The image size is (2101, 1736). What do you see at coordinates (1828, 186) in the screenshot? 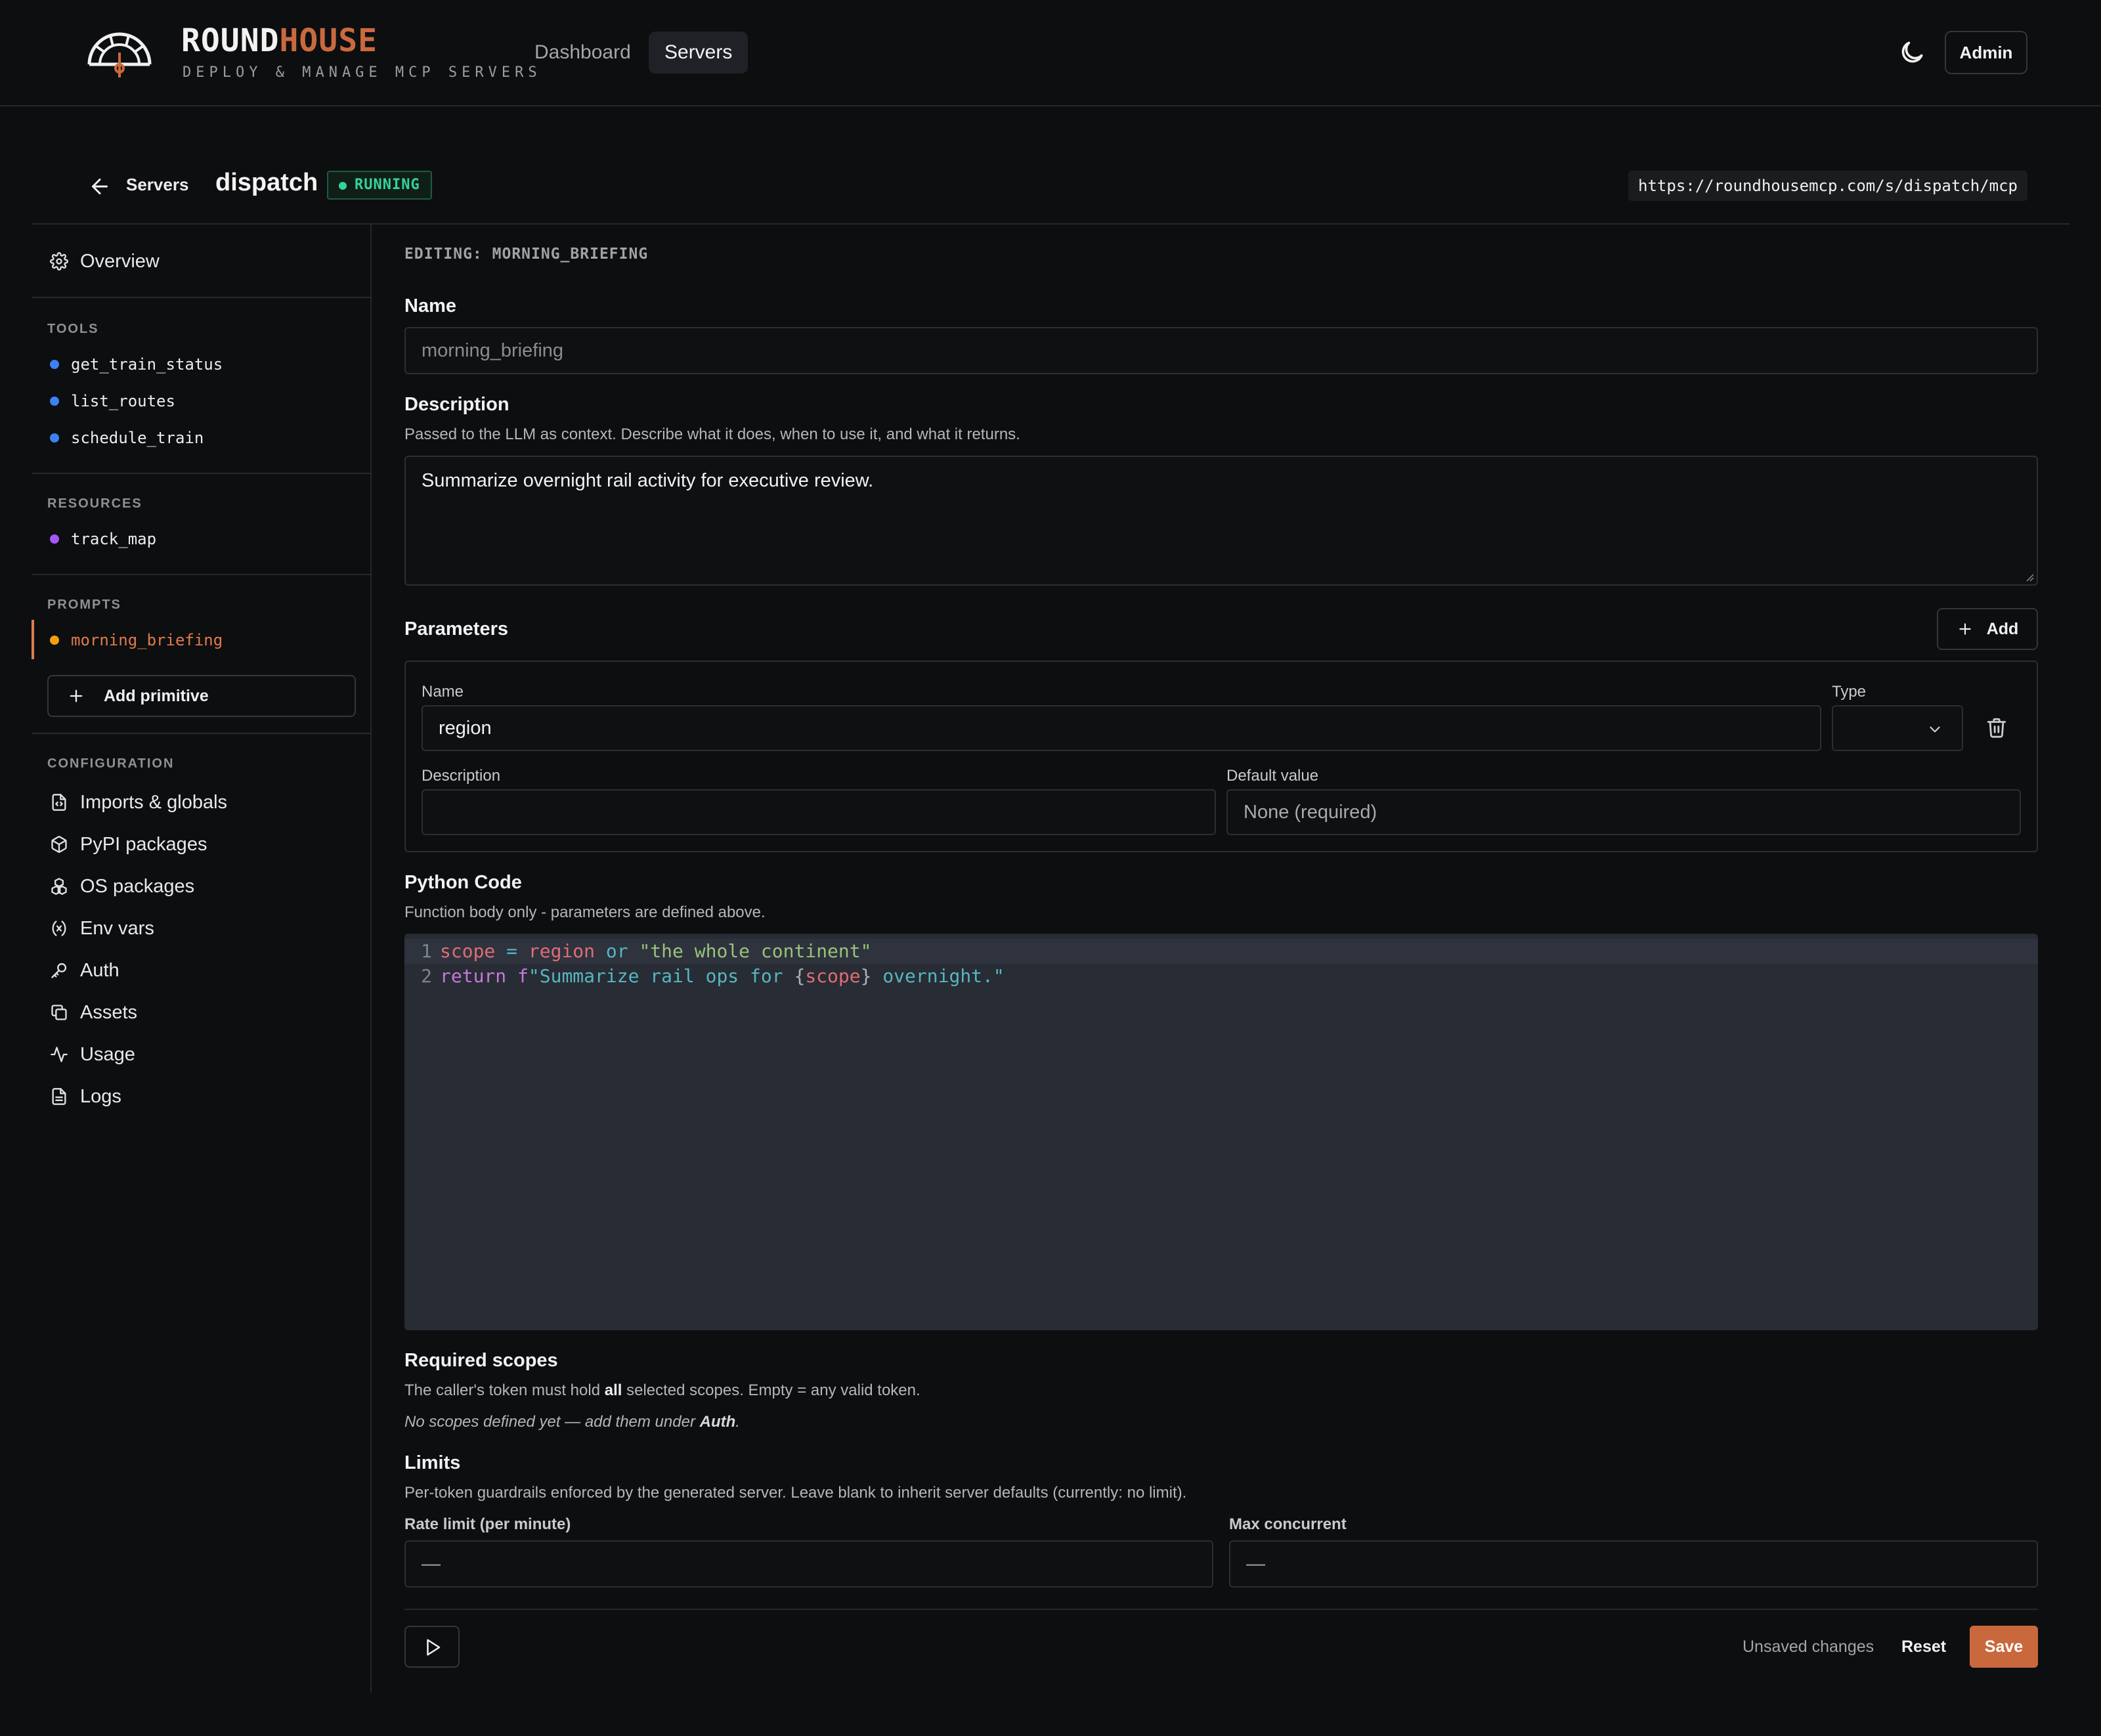
I see `server-url: https://roundhousemcp.com/s/dispatch/mcp` at bounding box center [1828, 186].